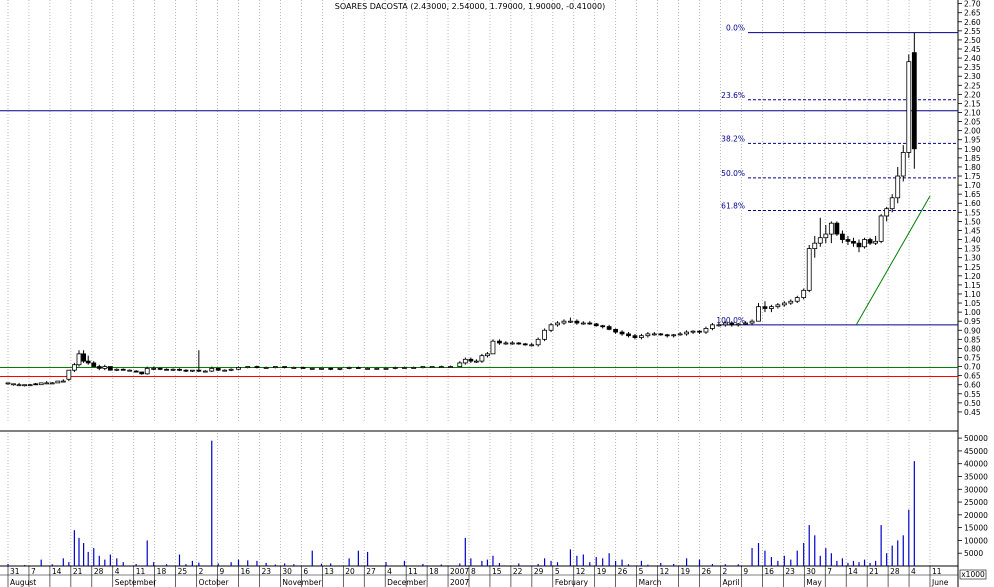  Describe the element at coordinates (735, 28) in the screenshot. I see `fib-level-label: 0.0%` at that location.